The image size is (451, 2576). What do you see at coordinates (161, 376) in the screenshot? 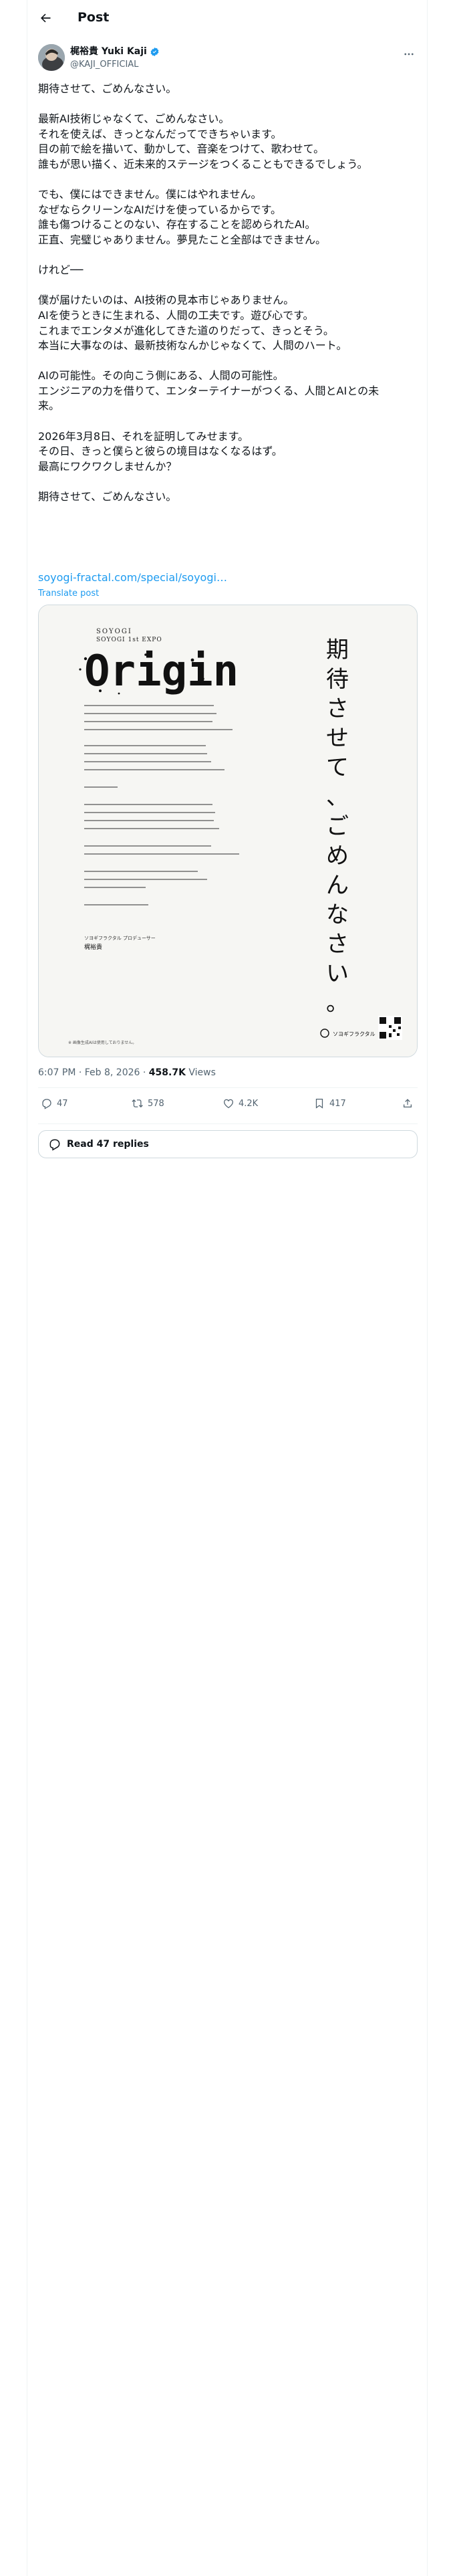
I see `tweet-line: AIの可能性。その向こう側にある、人間の可能性。` at bounding box center [161, 376].